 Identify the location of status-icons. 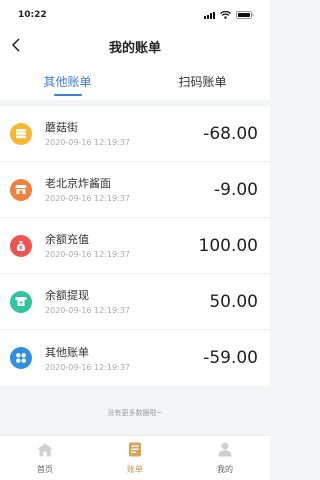
(229, 15).